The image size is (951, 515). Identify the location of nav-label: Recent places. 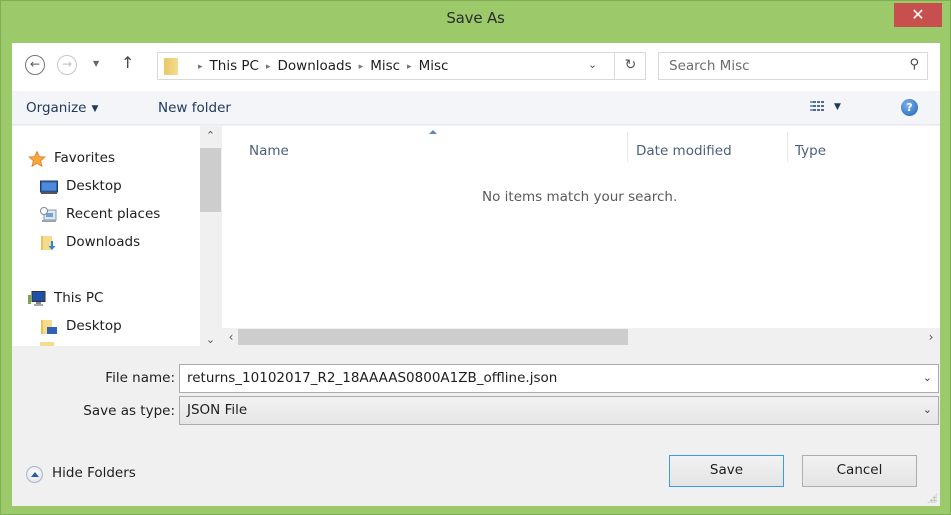
(113, 214).